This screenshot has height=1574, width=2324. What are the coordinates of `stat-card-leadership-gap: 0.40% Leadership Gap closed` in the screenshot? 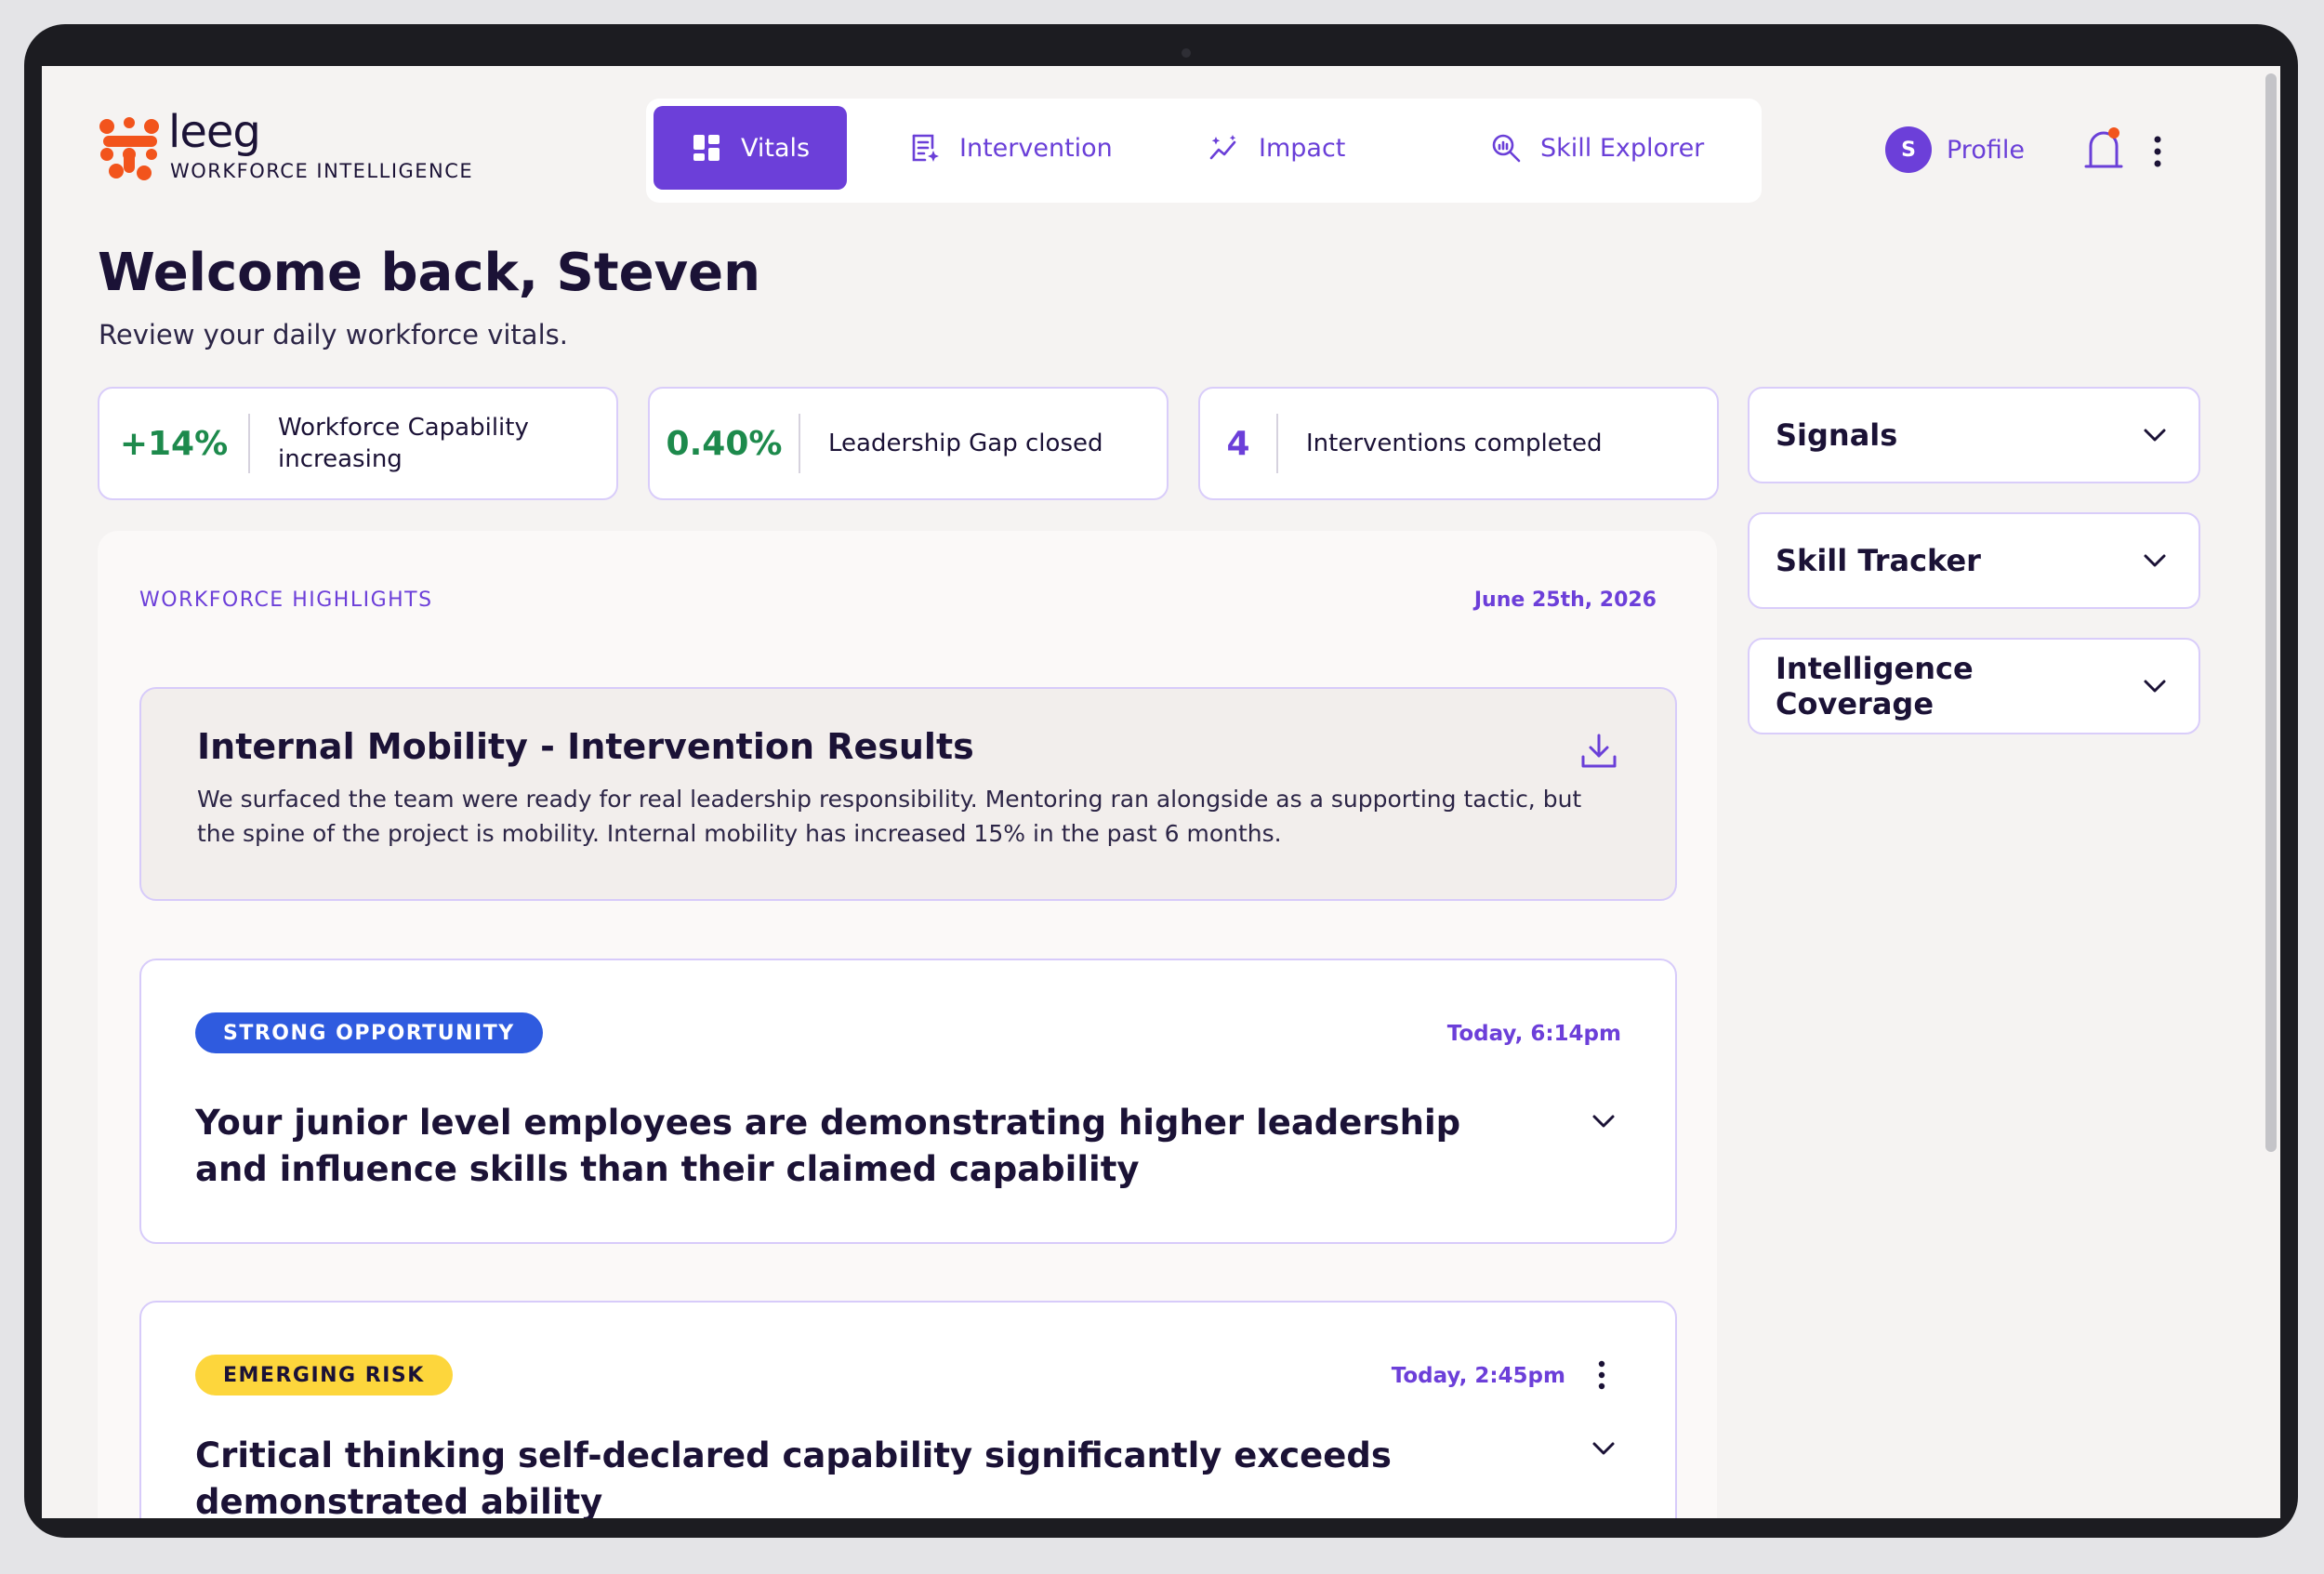 It's located at (908, 443).